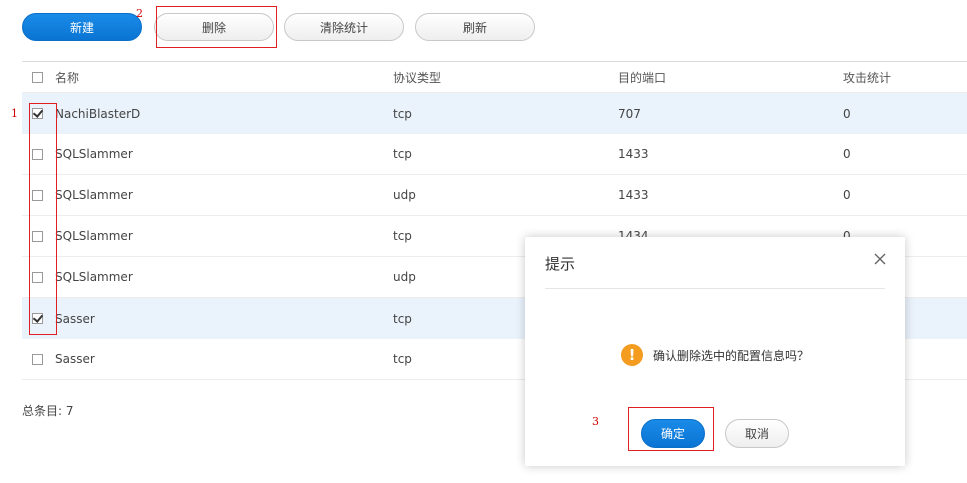  What do you see at coordinates (48, 411) in the screenshot?
I see `total-count: 总条目: 7` at bounding box center [48, 411].